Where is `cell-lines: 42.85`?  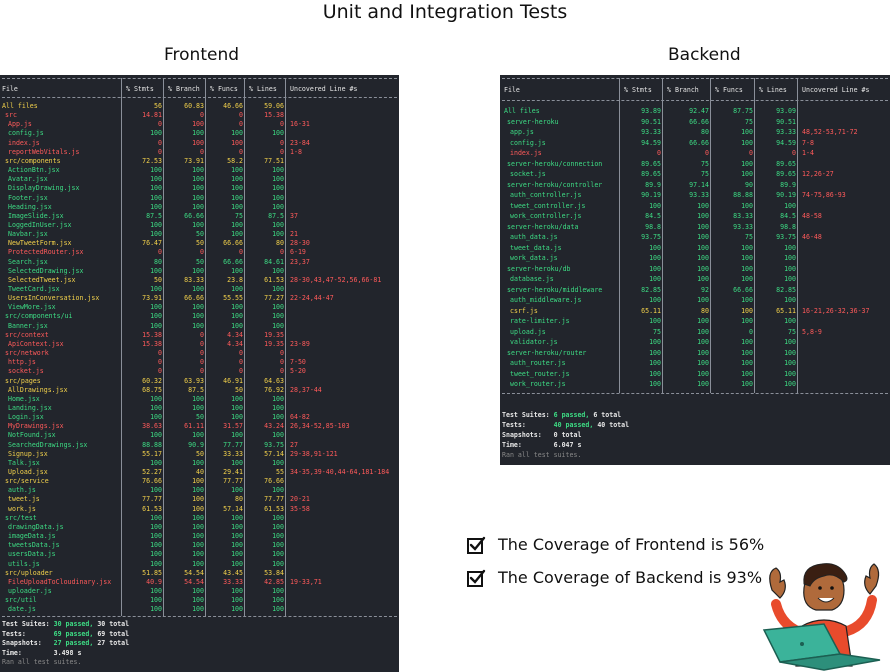 cell-lines: 42.85 is located at coordinates (274, 581).